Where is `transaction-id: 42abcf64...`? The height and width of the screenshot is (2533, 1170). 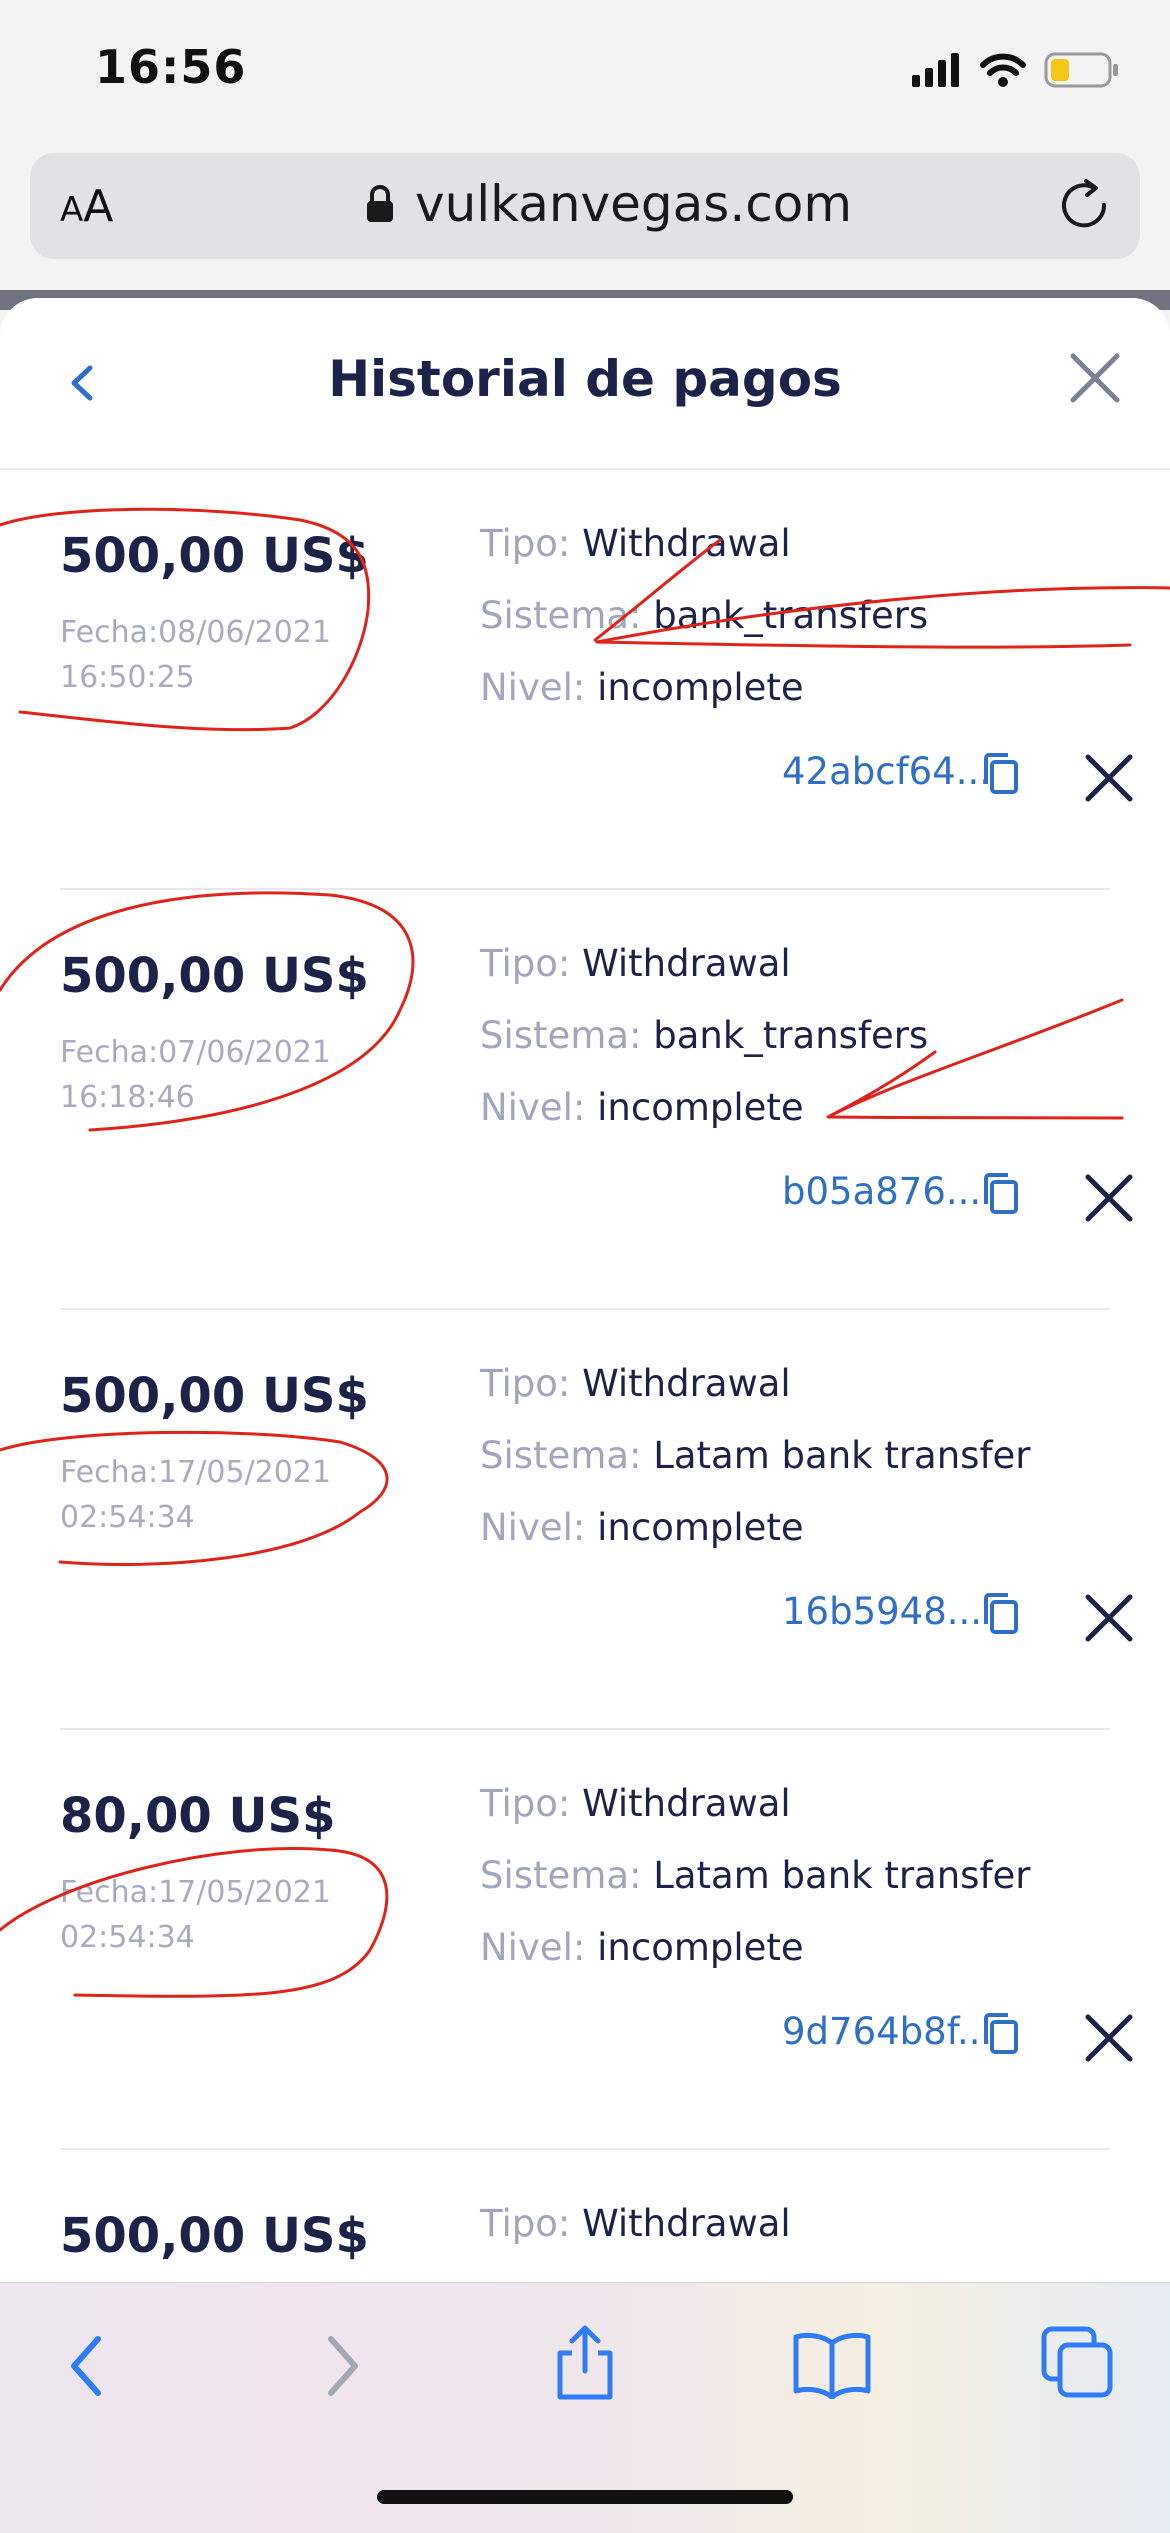
transaction-id: 42abcf64... is located at coordinates (886, 771).